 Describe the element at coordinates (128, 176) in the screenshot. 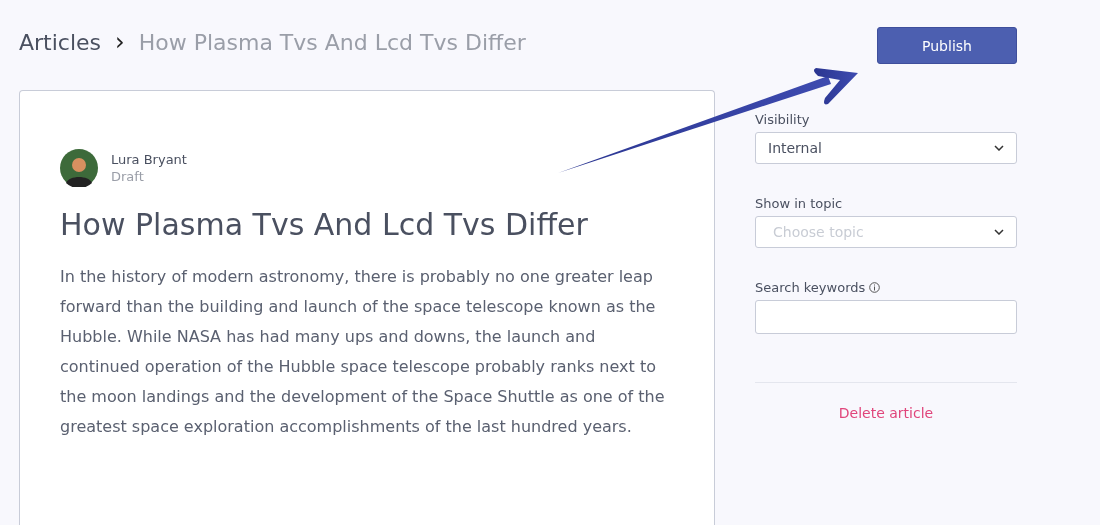

I see `article-status: Draft` at that location.